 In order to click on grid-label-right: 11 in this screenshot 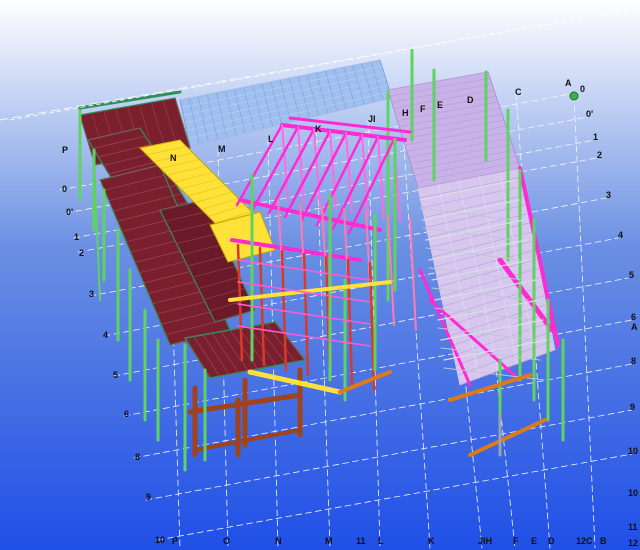, I will do `click(633, 527)`.